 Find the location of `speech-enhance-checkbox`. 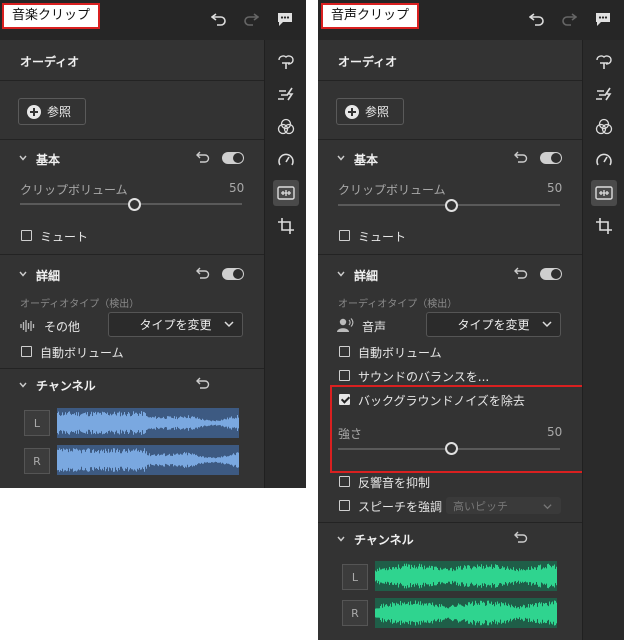

speech-enhance-checkbox is located at coordinates (344, 505).